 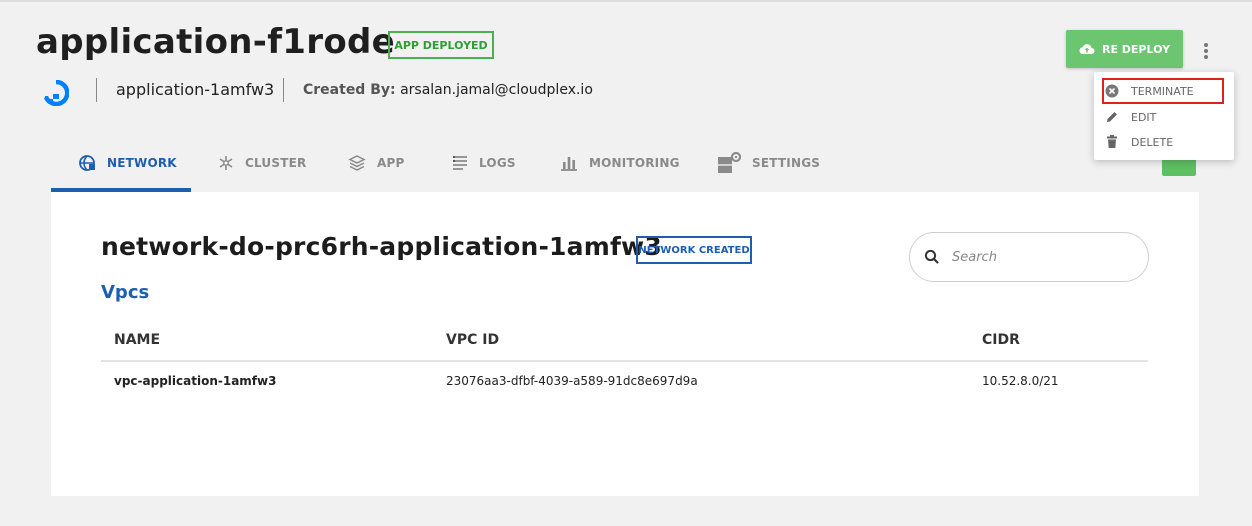 What do you see at coordinates (381, 246) in the screenshot?
I see `network-title: network-do-prc6rh-application-1amfw3` at bounding box center [381, 246].